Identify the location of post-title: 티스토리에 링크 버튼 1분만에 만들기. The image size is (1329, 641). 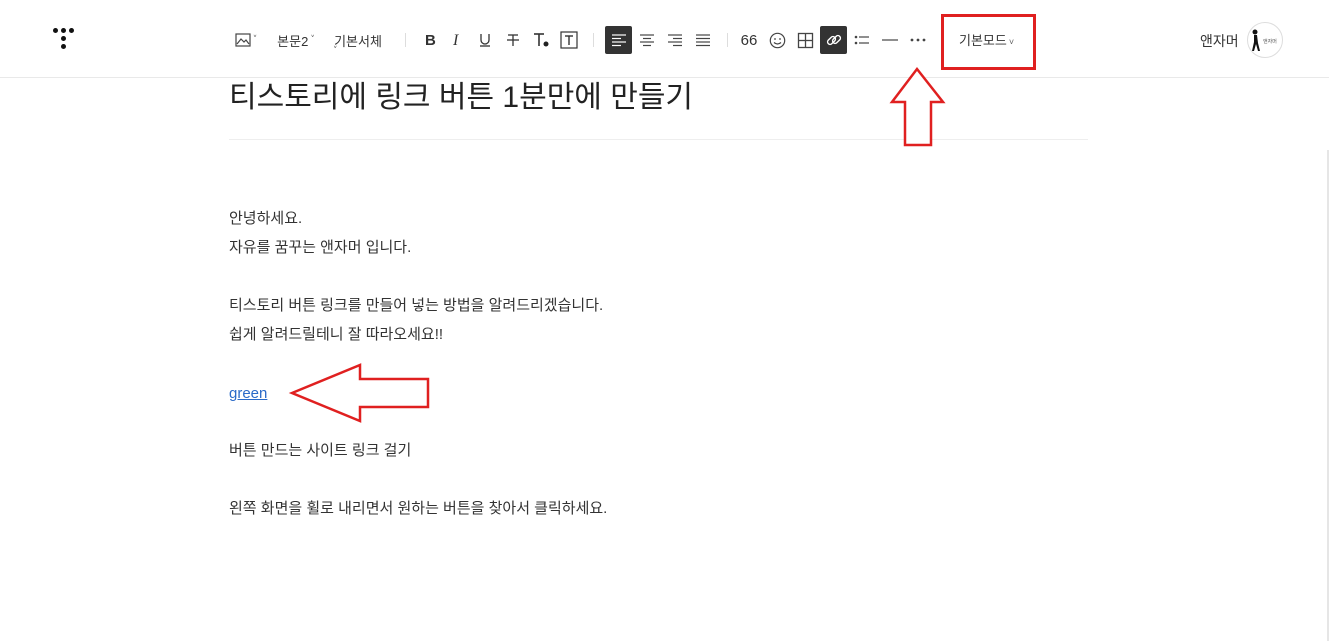
(461, 94).